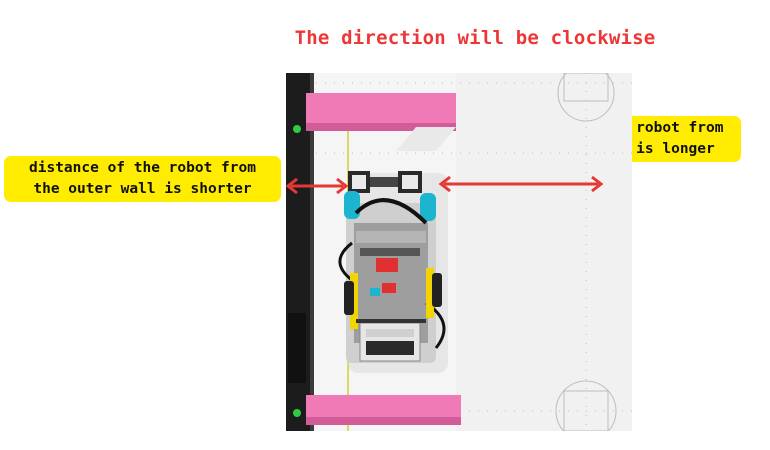 This screenshot has width=770, height=450. I want to click on green-led-top, so click(297, 129).